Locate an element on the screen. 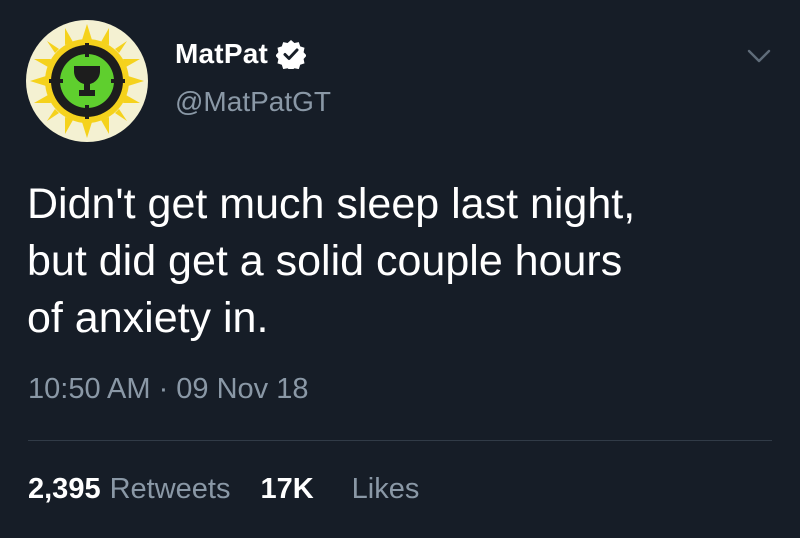 This screenshot has width=800, height=538. user-handle: @MatPatGT is located at coordinates (253, 102).